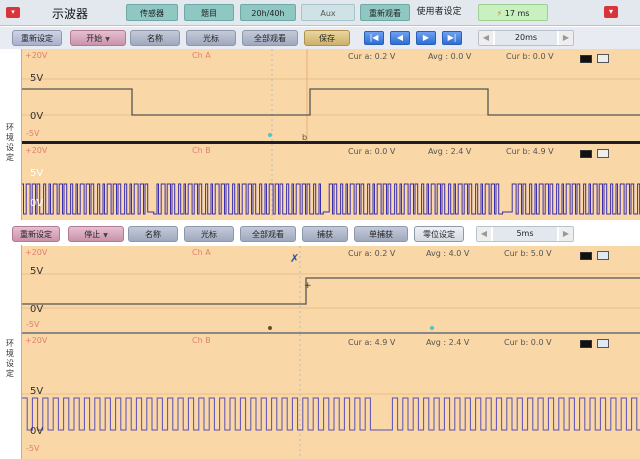 The width and height of the screenshot is (640, 459). What do you see at coordinates (37, 38) in the screenshot?
I see `reset-button: 重新设定` at bounding box center [37, 38].